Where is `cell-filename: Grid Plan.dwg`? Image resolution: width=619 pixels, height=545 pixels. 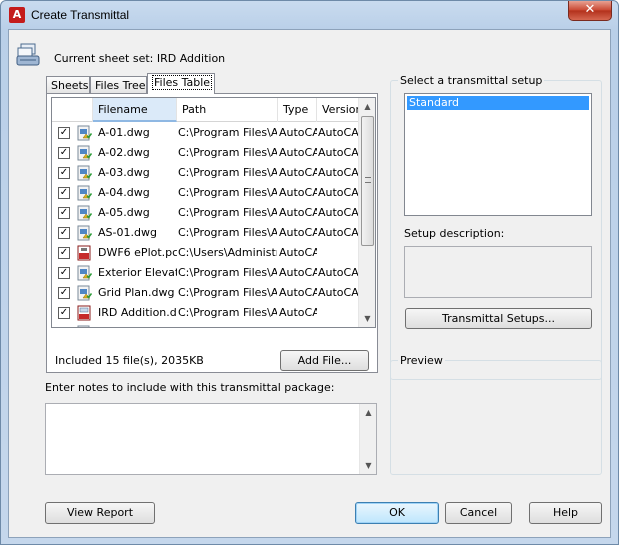 cell-filename: Grid Plan.dwg is located at coordinates (136, 292).